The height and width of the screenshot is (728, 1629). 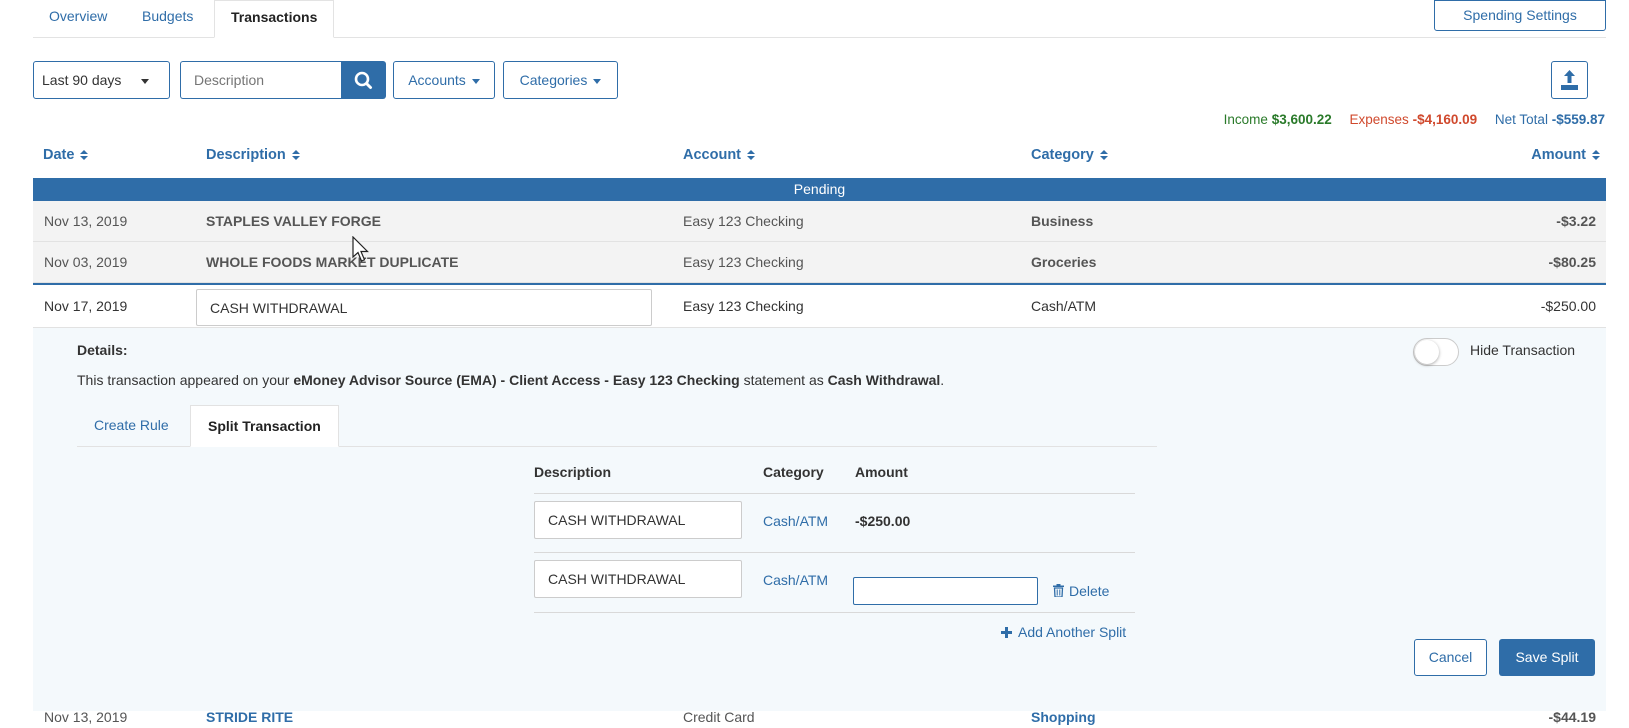 What do you see at coordinates (617, 426) in the screenshot?
I see `details-subtabs: Create Rule Split Transaction` at bounding box center [617, 426].